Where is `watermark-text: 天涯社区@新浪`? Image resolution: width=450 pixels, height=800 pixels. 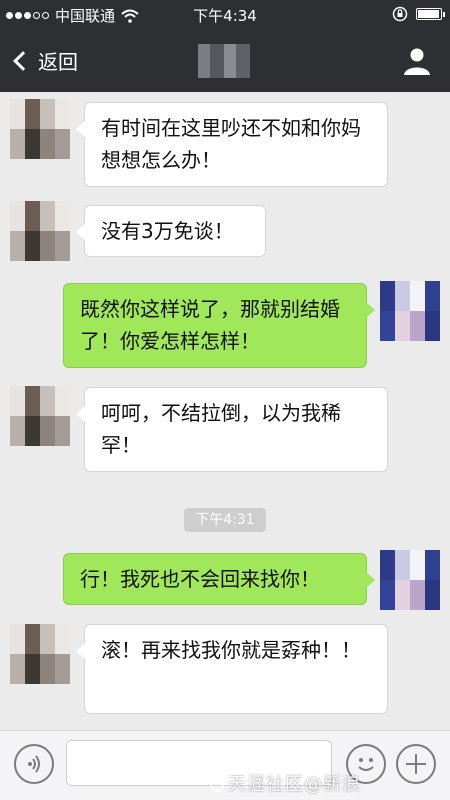 watermark-text: 天涯社区@新浪 is located at coordinates (294, 784).